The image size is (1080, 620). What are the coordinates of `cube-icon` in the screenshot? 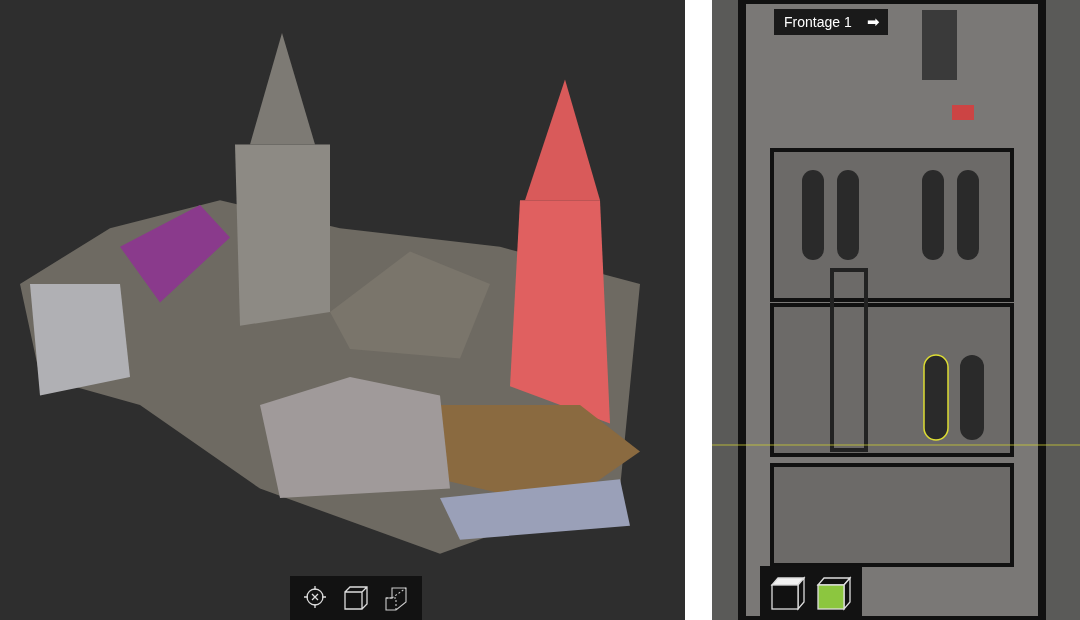 It's located at (356, 598).